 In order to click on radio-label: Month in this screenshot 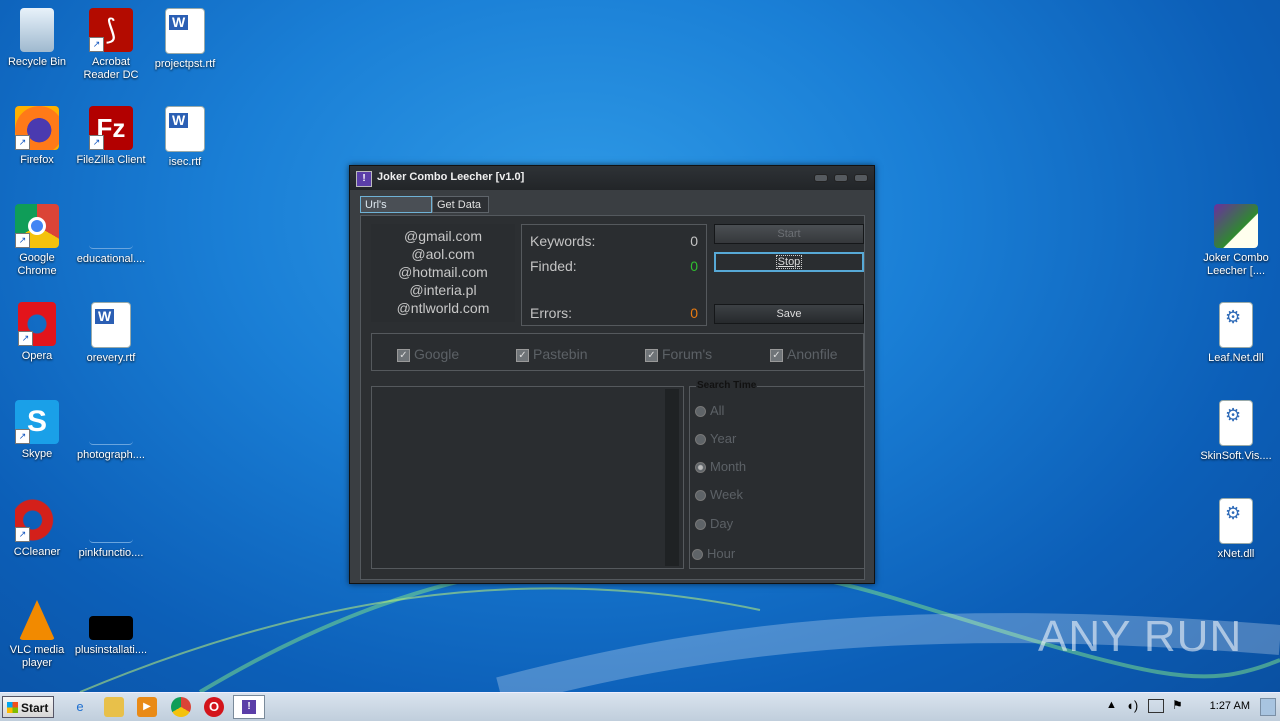, I will do `click(728, 466)`.